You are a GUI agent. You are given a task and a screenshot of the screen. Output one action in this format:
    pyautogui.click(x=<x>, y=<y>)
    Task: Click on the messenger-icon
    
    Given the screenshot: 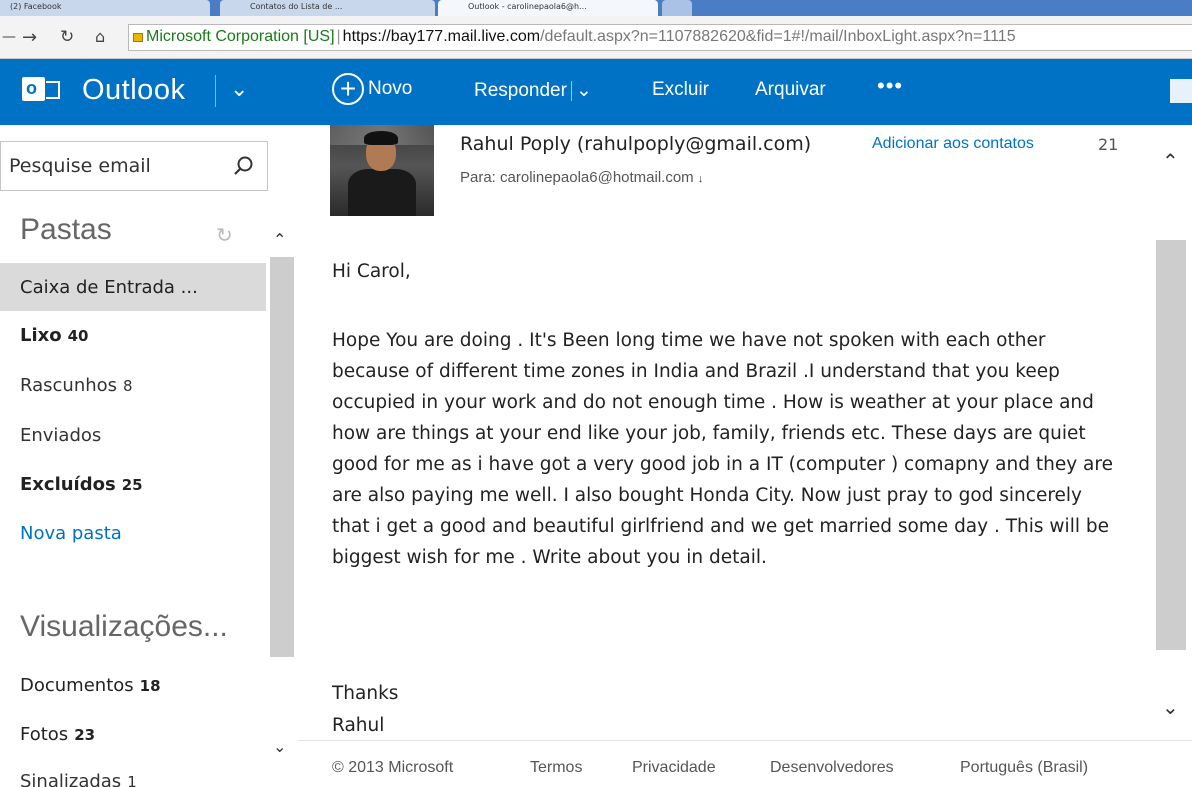 What is the action you would take?
    pyautogui.click(x=1181, y=91)
    